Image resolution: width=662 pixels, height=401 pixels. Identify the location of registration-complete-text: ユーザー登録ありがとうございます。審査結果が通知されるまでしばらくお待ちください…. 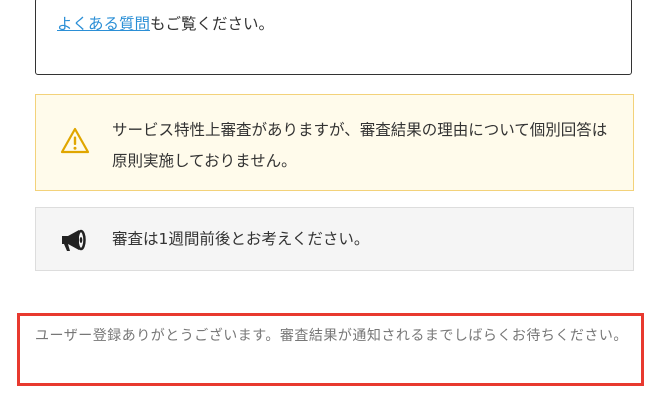
(331, 336).